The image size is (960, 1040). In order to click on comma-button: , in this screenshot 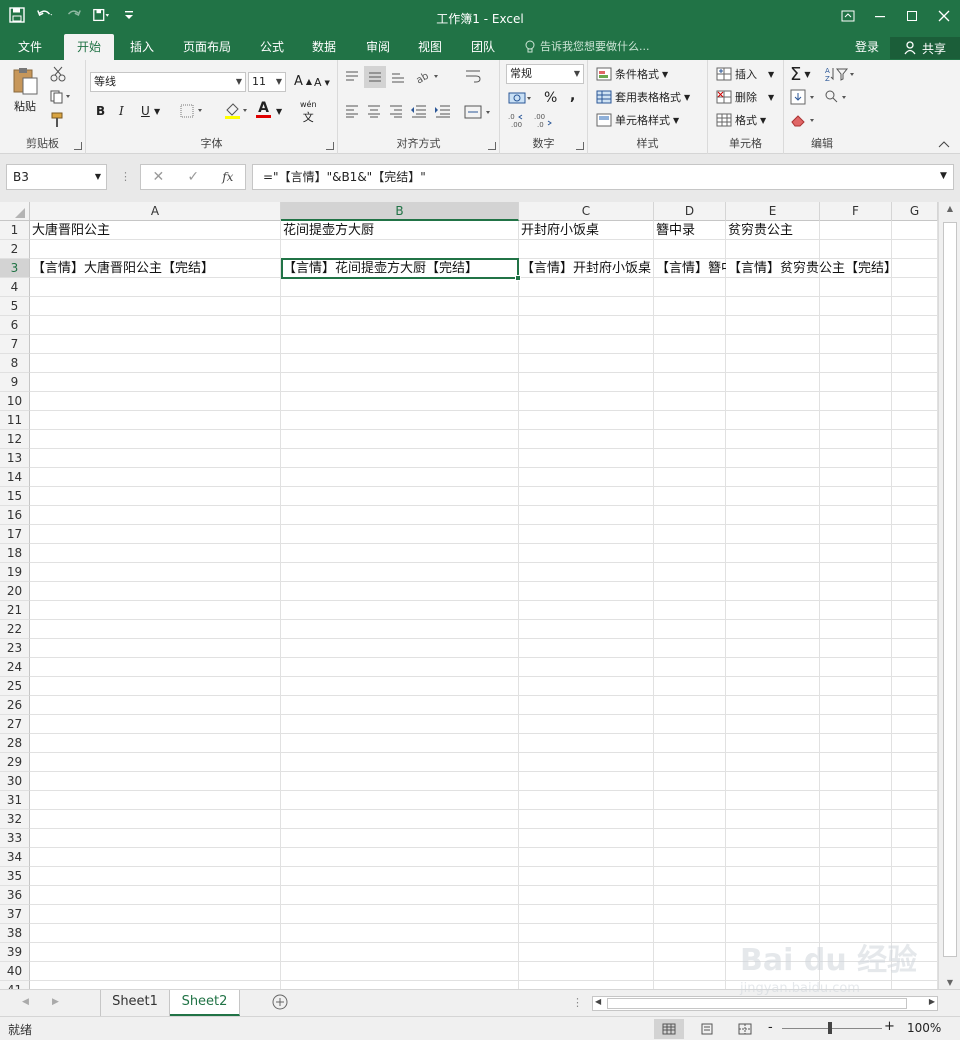, I will do `click(572, 96)`.